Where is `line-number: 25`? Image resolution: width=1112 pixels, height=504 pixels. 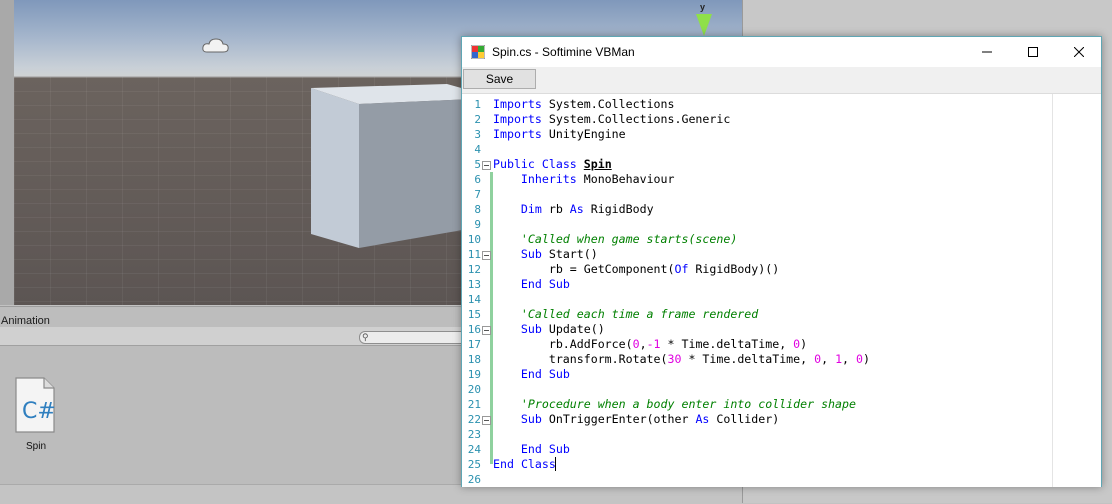
line-number: 25 is located at coordinates (474, 464).